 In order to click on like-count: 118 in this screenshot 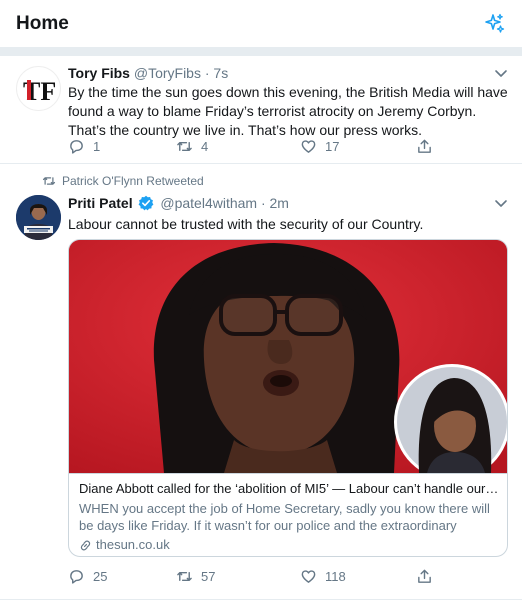, I will do `click(335, 576)`.